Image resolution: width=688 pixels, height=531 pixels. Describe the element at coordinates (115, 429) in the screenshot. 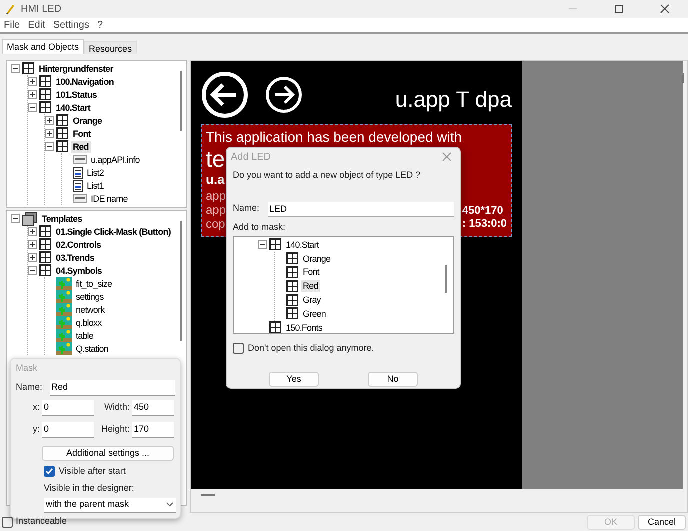

I see `field-label: Height:` at that location.